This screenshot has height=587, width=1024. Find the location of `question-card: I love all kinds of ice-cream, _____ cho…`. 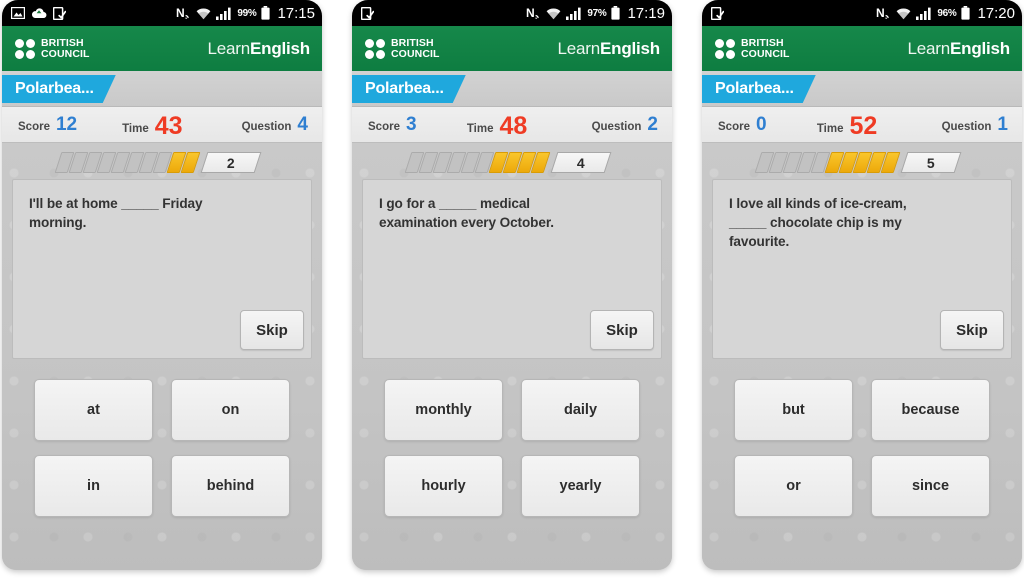

question-card: I love all kinds of ice-cream, _____ cho… is located at coordinates (862, 269).